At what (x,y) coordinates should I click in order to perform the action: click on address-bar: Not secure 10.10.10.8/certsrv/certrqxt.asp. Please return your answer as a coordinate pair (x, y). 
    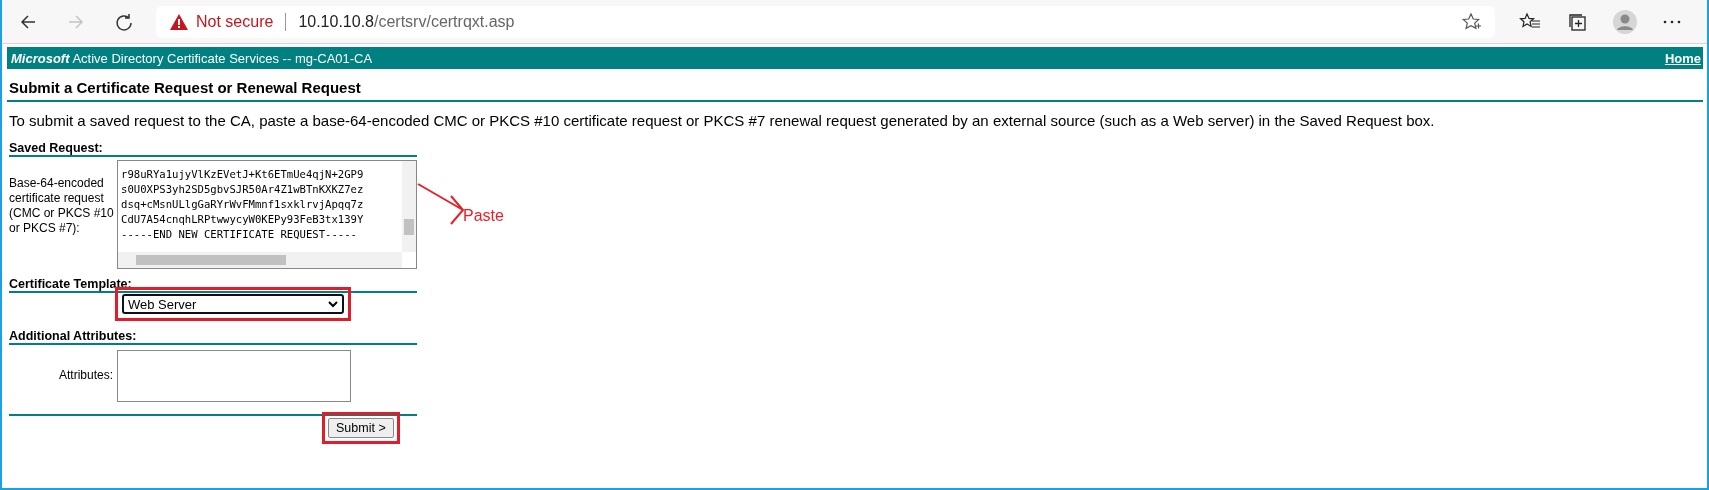
    Looking at the image, I should click on (825, 21).